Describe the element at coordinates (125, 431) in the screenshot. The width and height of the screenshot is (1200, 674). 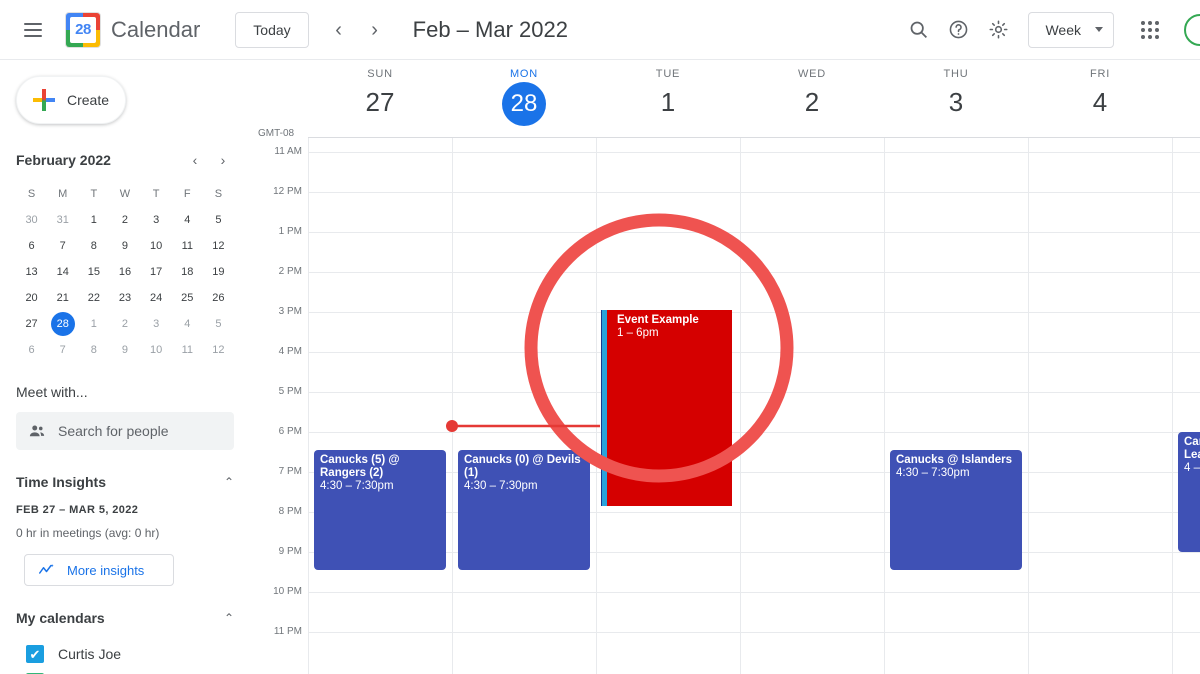
I see `search-people-input: Search for people` at that location.